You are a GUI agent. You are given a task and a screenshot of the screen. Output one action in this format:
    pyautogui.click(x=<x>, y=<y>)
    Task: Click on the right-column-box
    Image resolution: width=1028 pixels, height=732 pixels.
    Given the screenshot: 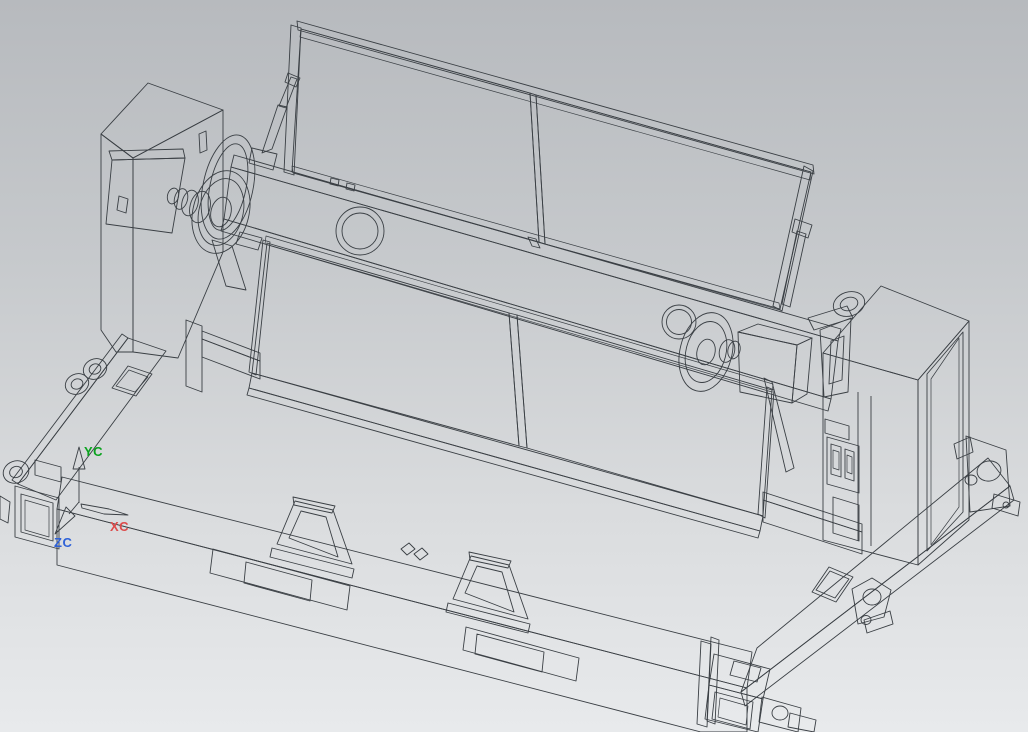 What is the action you would take?
    pyautogui.click(x=896, y=425)
    